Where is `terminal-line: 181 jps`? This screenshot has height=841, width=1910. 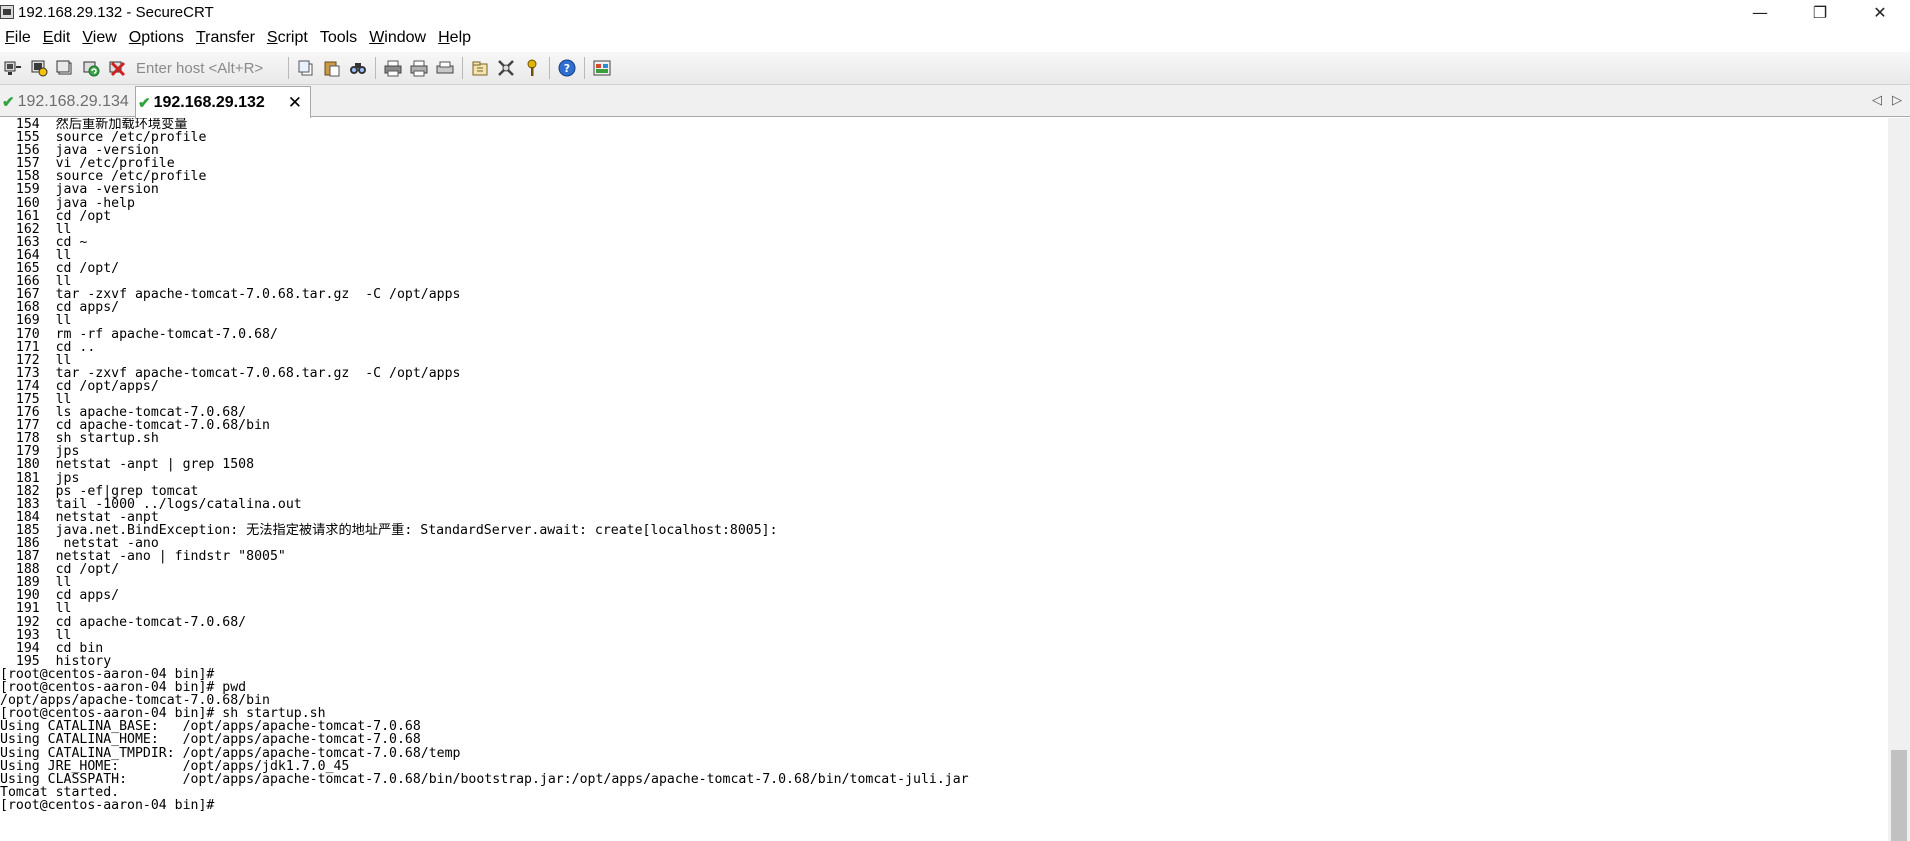 terminal-line: 181 jps is located at coordinates (40, 478).